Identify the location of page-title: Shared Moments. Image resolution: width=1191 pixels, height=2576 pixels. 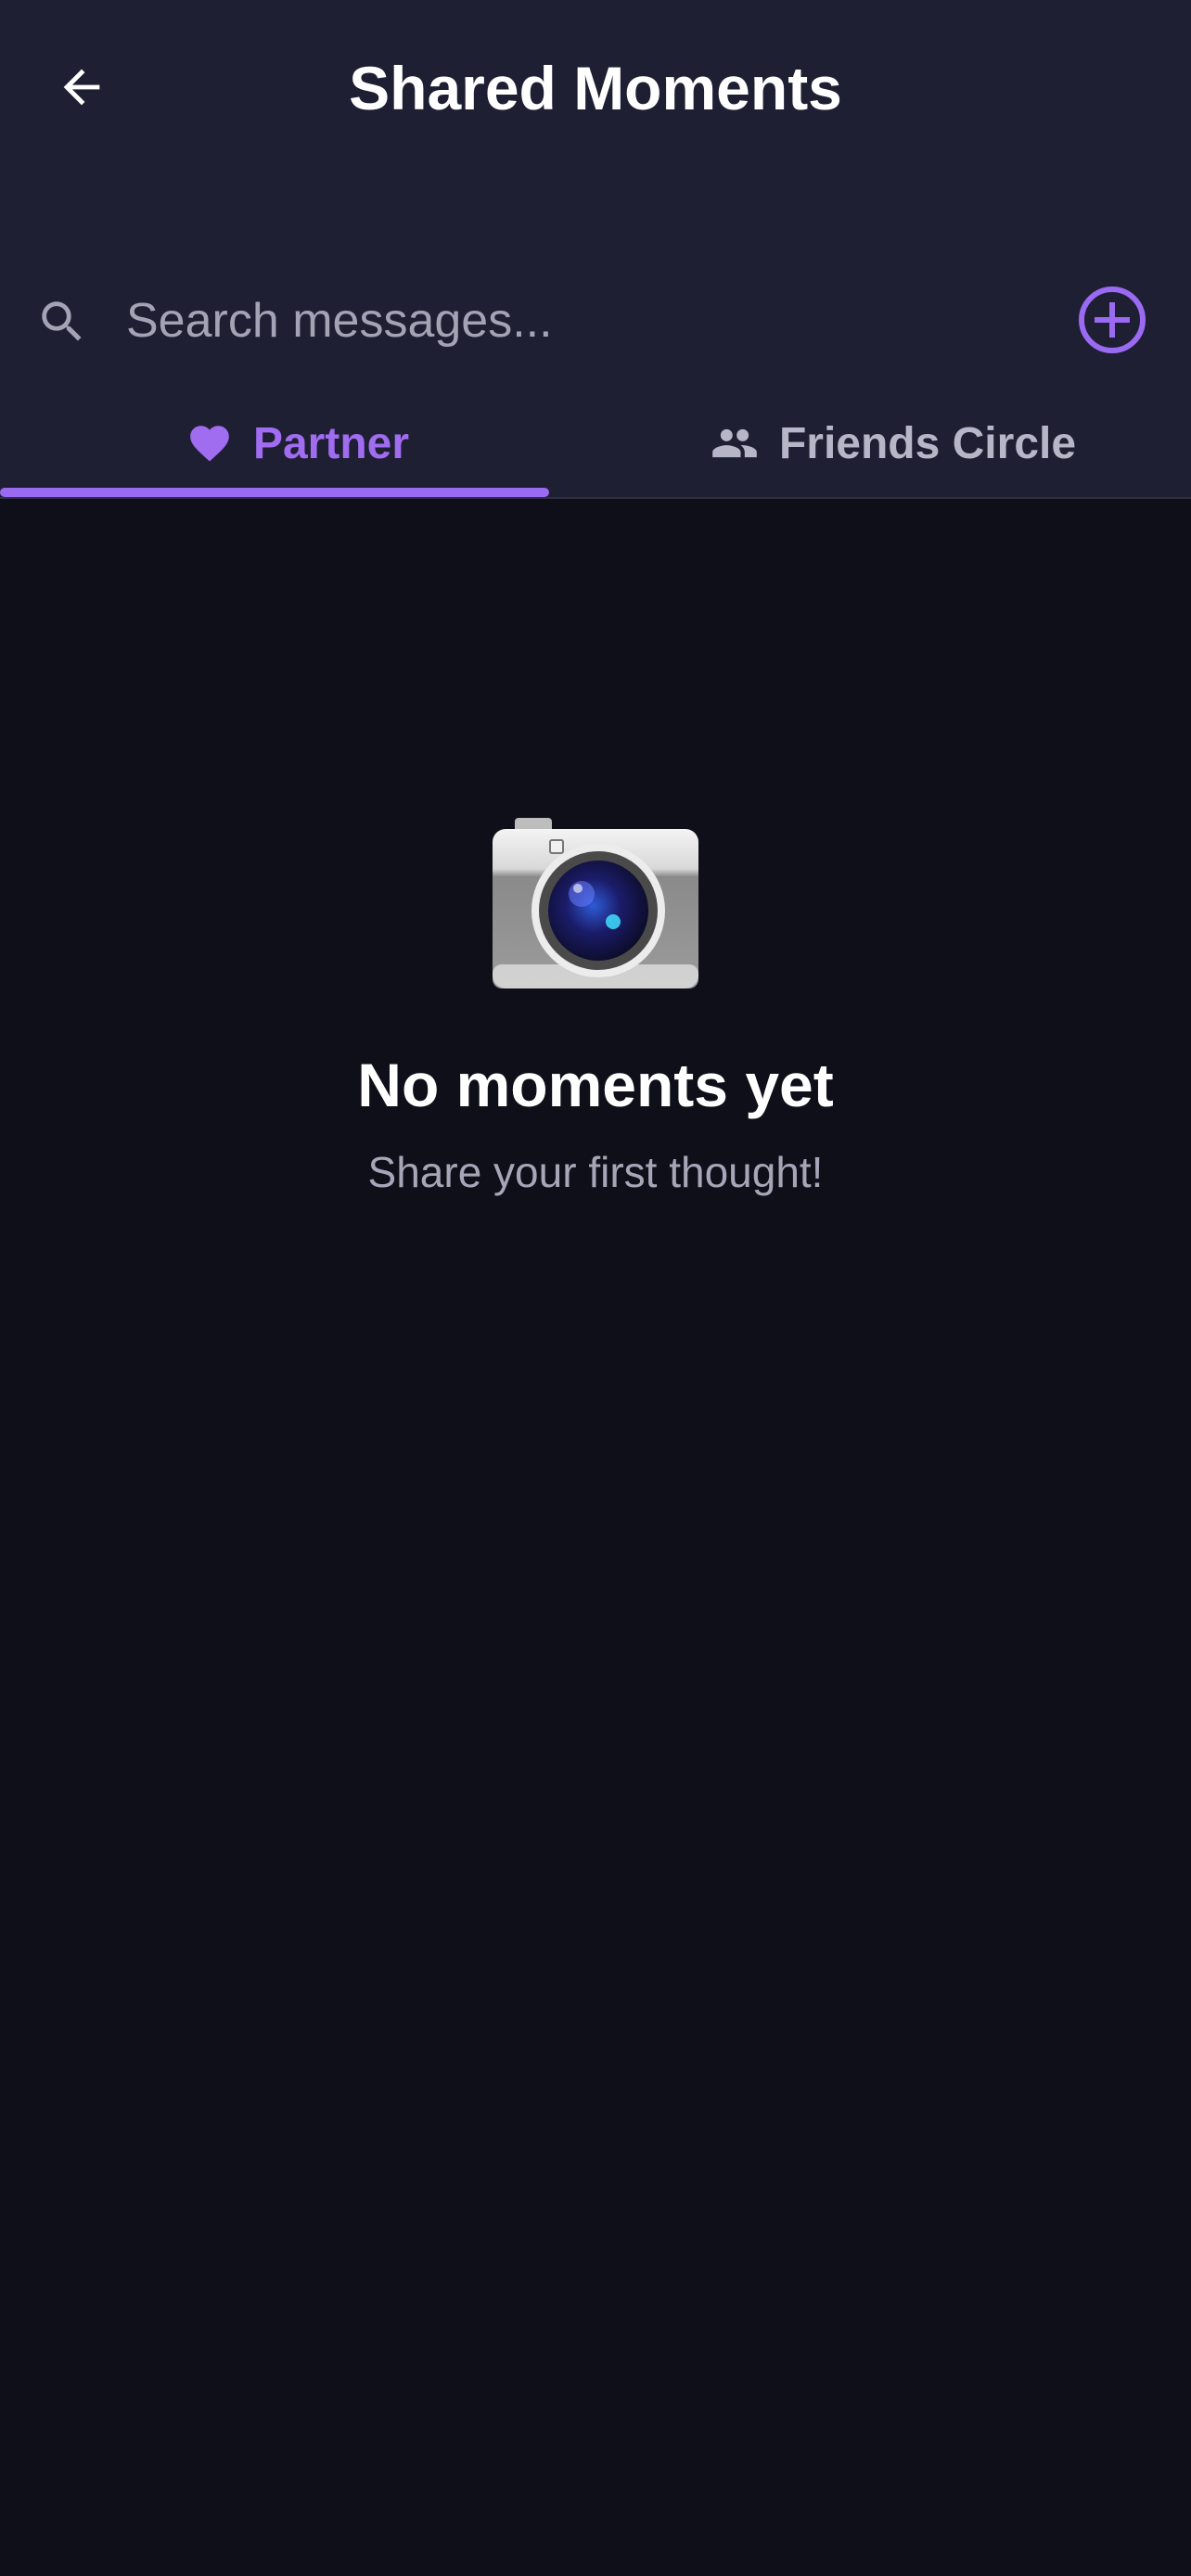
(595, 88).